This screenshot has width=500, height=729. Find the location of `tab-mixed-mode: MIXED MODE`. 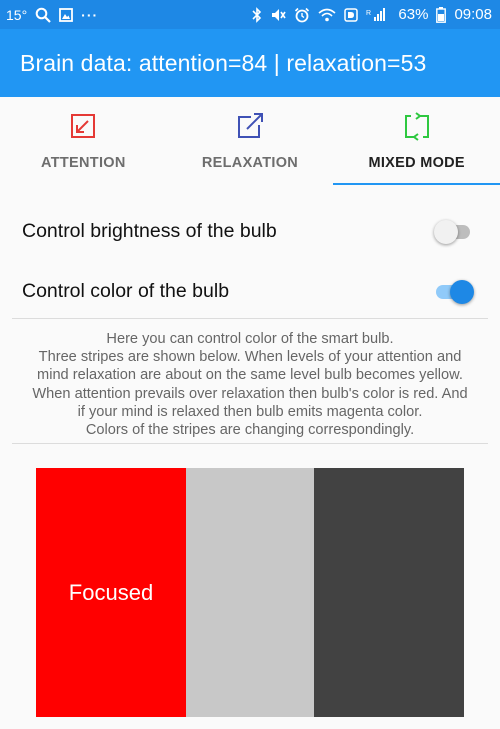

tab-mixed-mode: MIXED MODE is located at coordinates (416, 141).